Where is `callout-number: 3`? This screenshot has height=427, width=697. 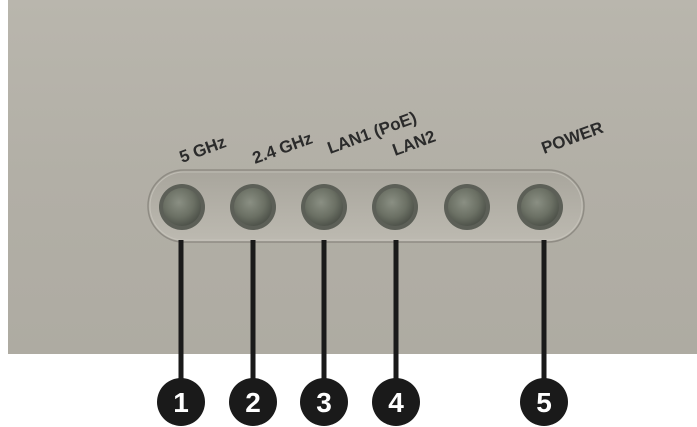
callout-number: 3 is located at coordinates (324, 402).